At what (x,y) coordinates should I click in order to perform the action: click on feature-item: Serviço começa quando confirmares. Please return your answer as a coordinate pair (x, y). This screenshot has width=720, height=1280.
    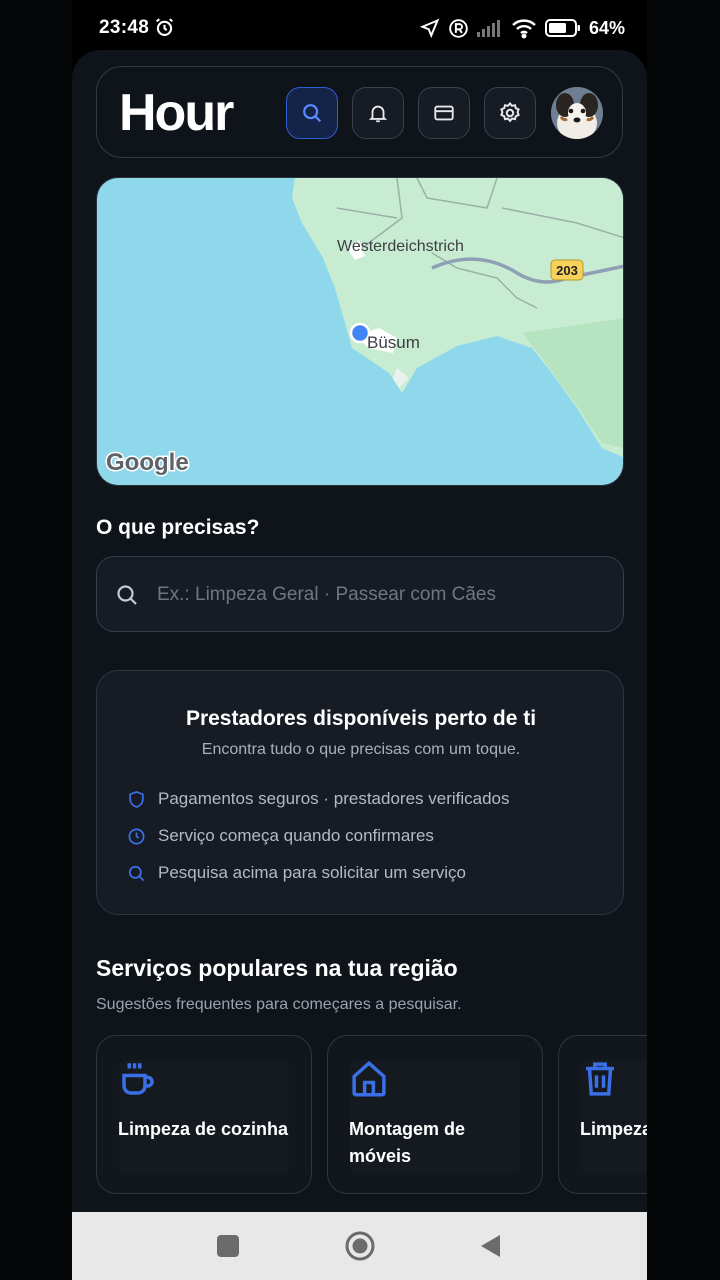
    Looking at the image, I should click on (280, 836).